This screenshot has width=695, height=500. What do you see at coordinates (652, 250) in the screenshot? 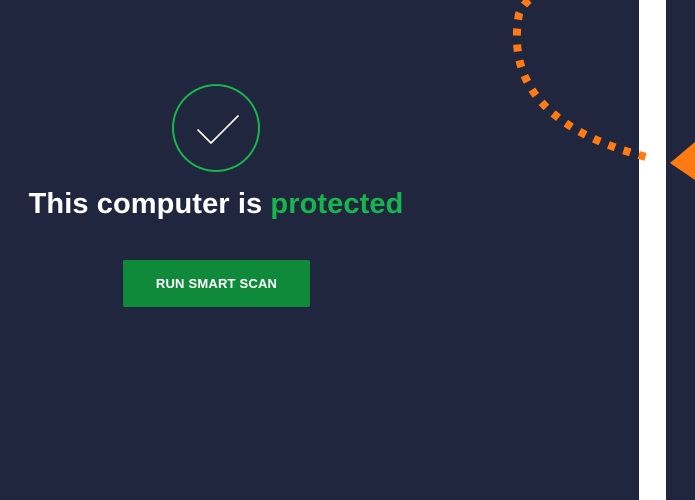
I see `panel-divider` at bounding box center [652, 250].